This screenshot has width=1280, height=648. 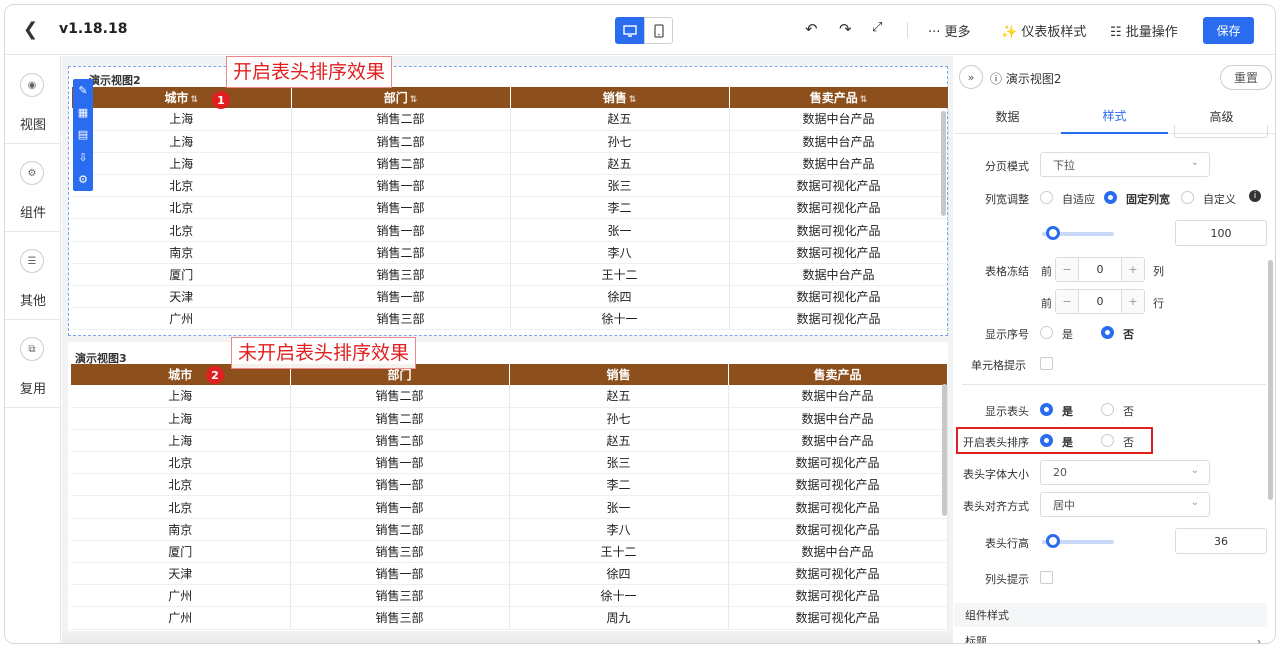 I want to click on radio-header-no, so click(x=1107, y=409).